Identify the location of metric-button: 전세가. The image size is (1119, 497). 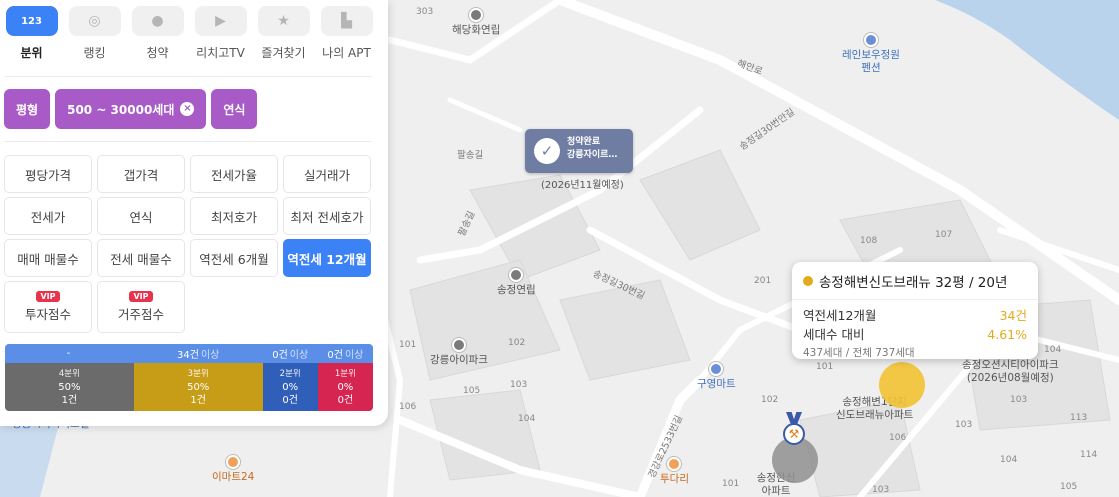
(48, 216).